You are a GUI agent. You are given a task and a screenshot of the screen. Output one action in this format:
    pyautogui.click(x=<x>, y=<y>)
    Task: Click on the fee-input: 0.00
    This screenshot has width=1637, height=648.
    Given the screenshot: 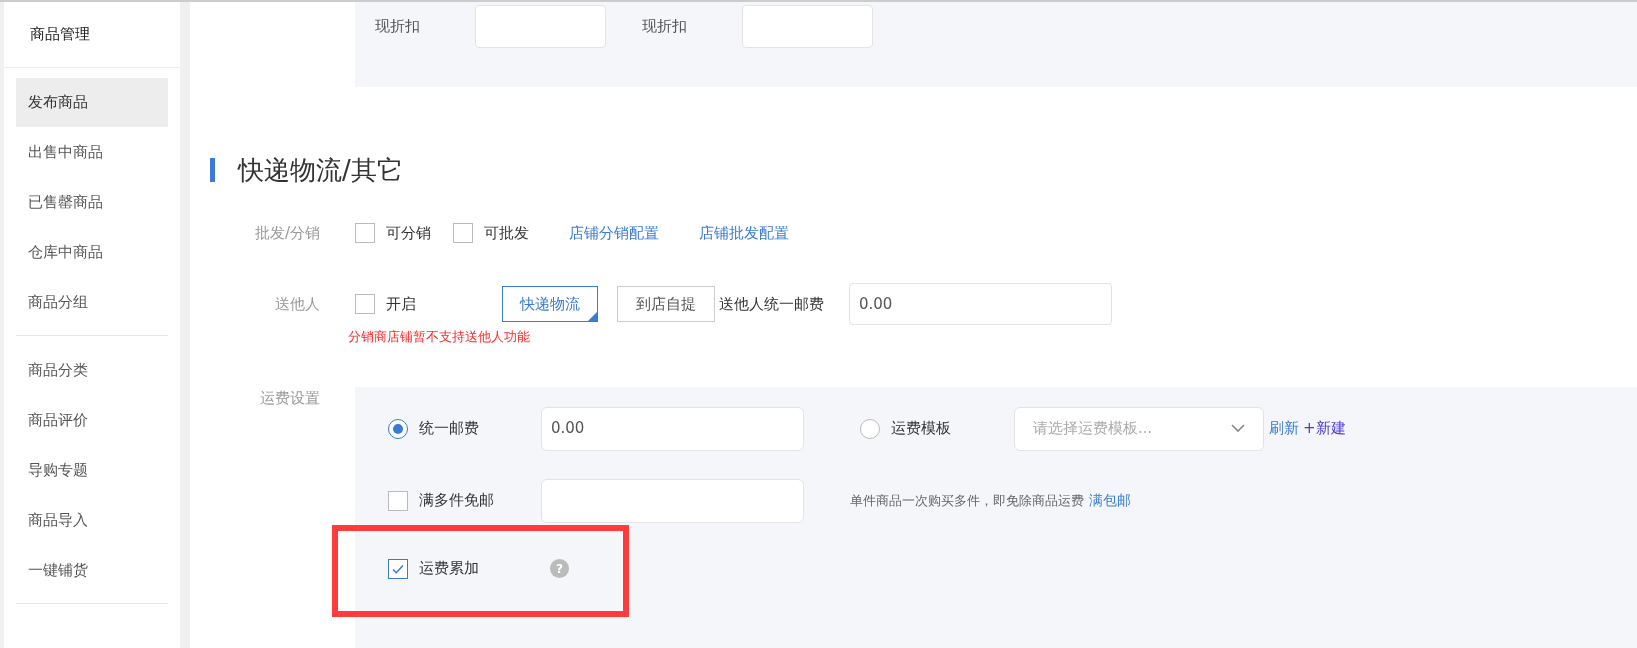 What is the action you would take?
    pyautogui.click(x=980, y=304)
    